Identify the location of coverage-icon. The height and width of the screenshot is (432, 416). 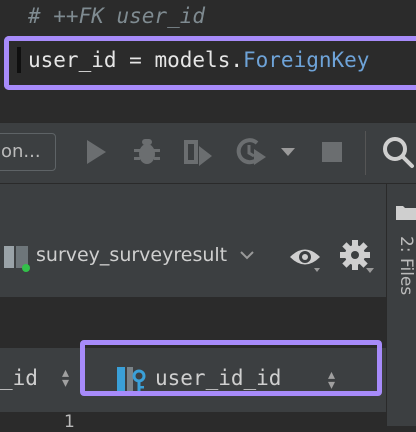
(198, 152).